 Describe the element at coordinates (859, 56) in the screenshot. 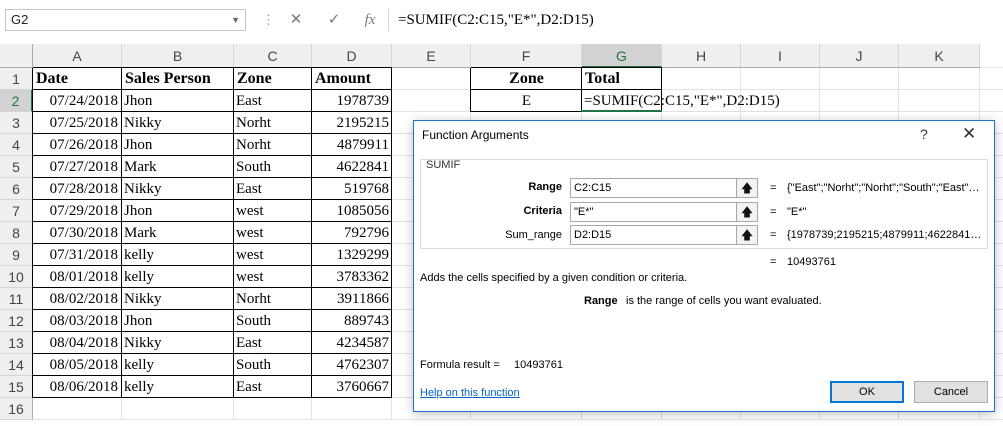

I see `column-header-j: J` at that location.